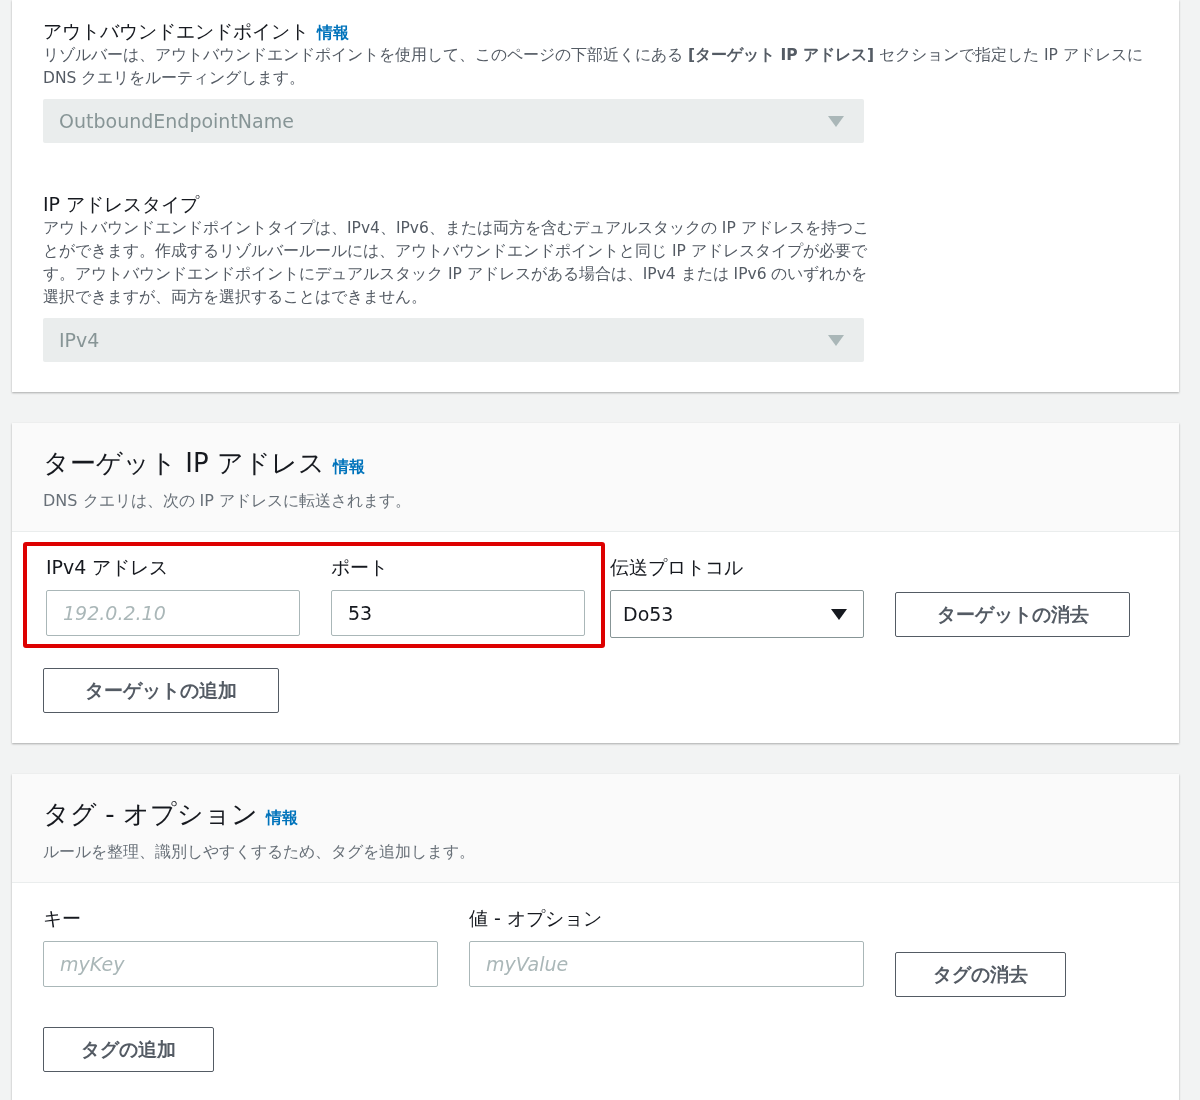 This screenshot has height=1100, width=1200. Describe the element at coordinates (150, 814) in the screenshot. I see `section-title: タグ - オプション` at that location.